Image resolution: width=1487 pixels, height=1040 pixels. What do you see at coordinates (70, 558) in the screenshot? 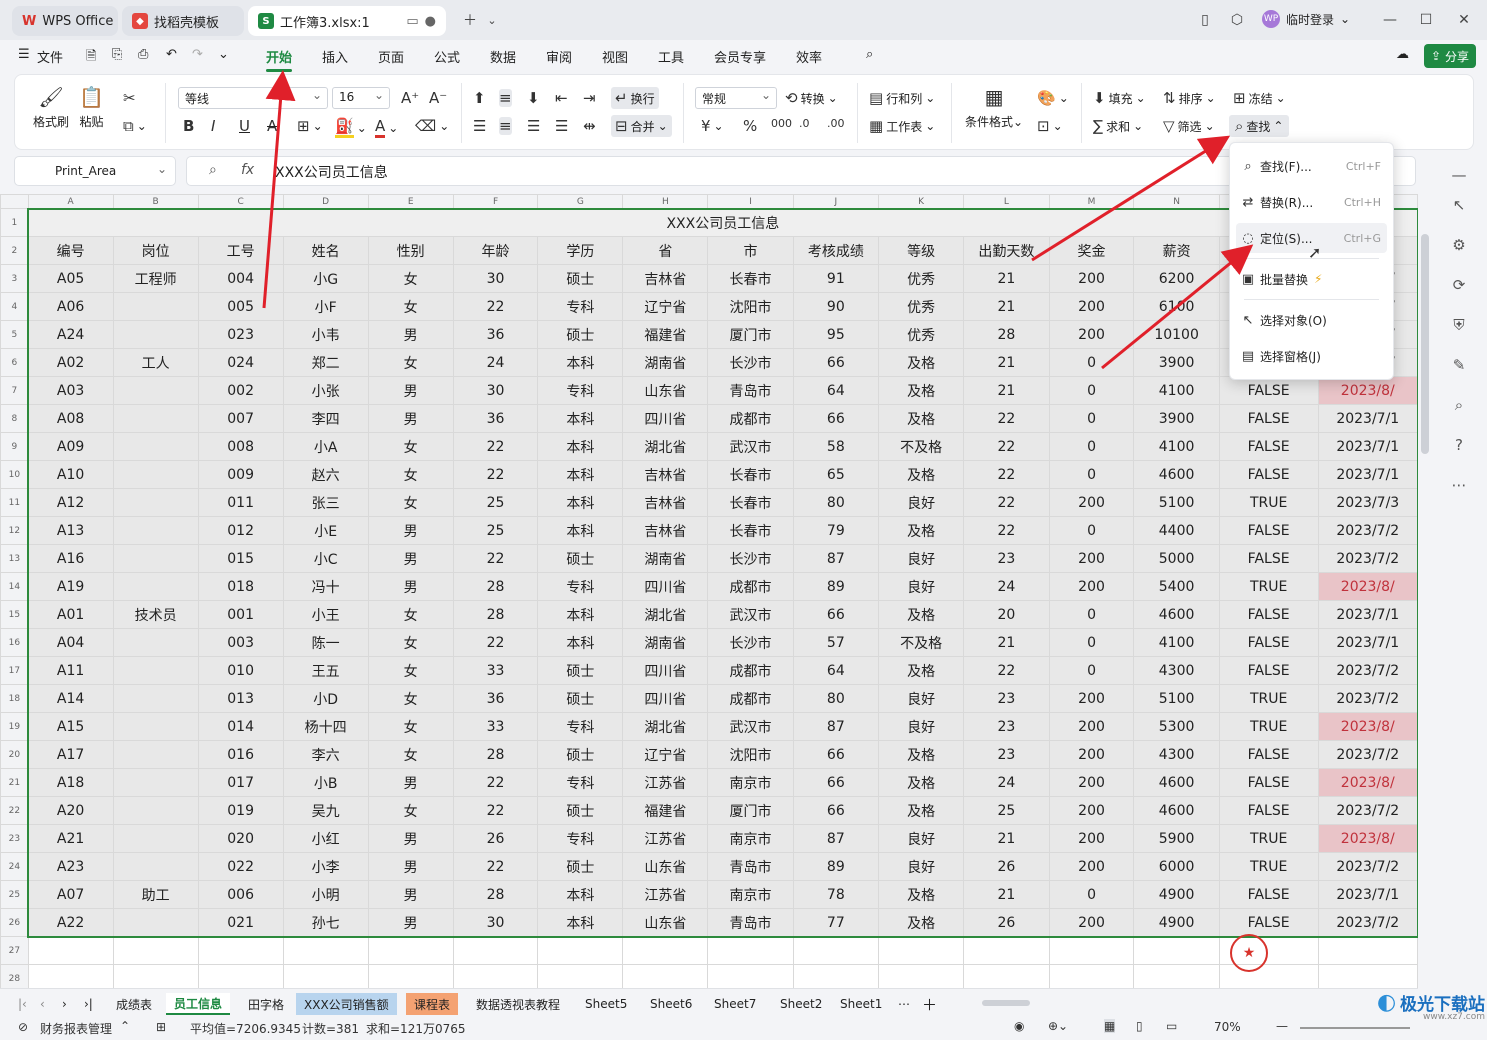
I see `table-cell: A16` at bounding box center [70, 558].